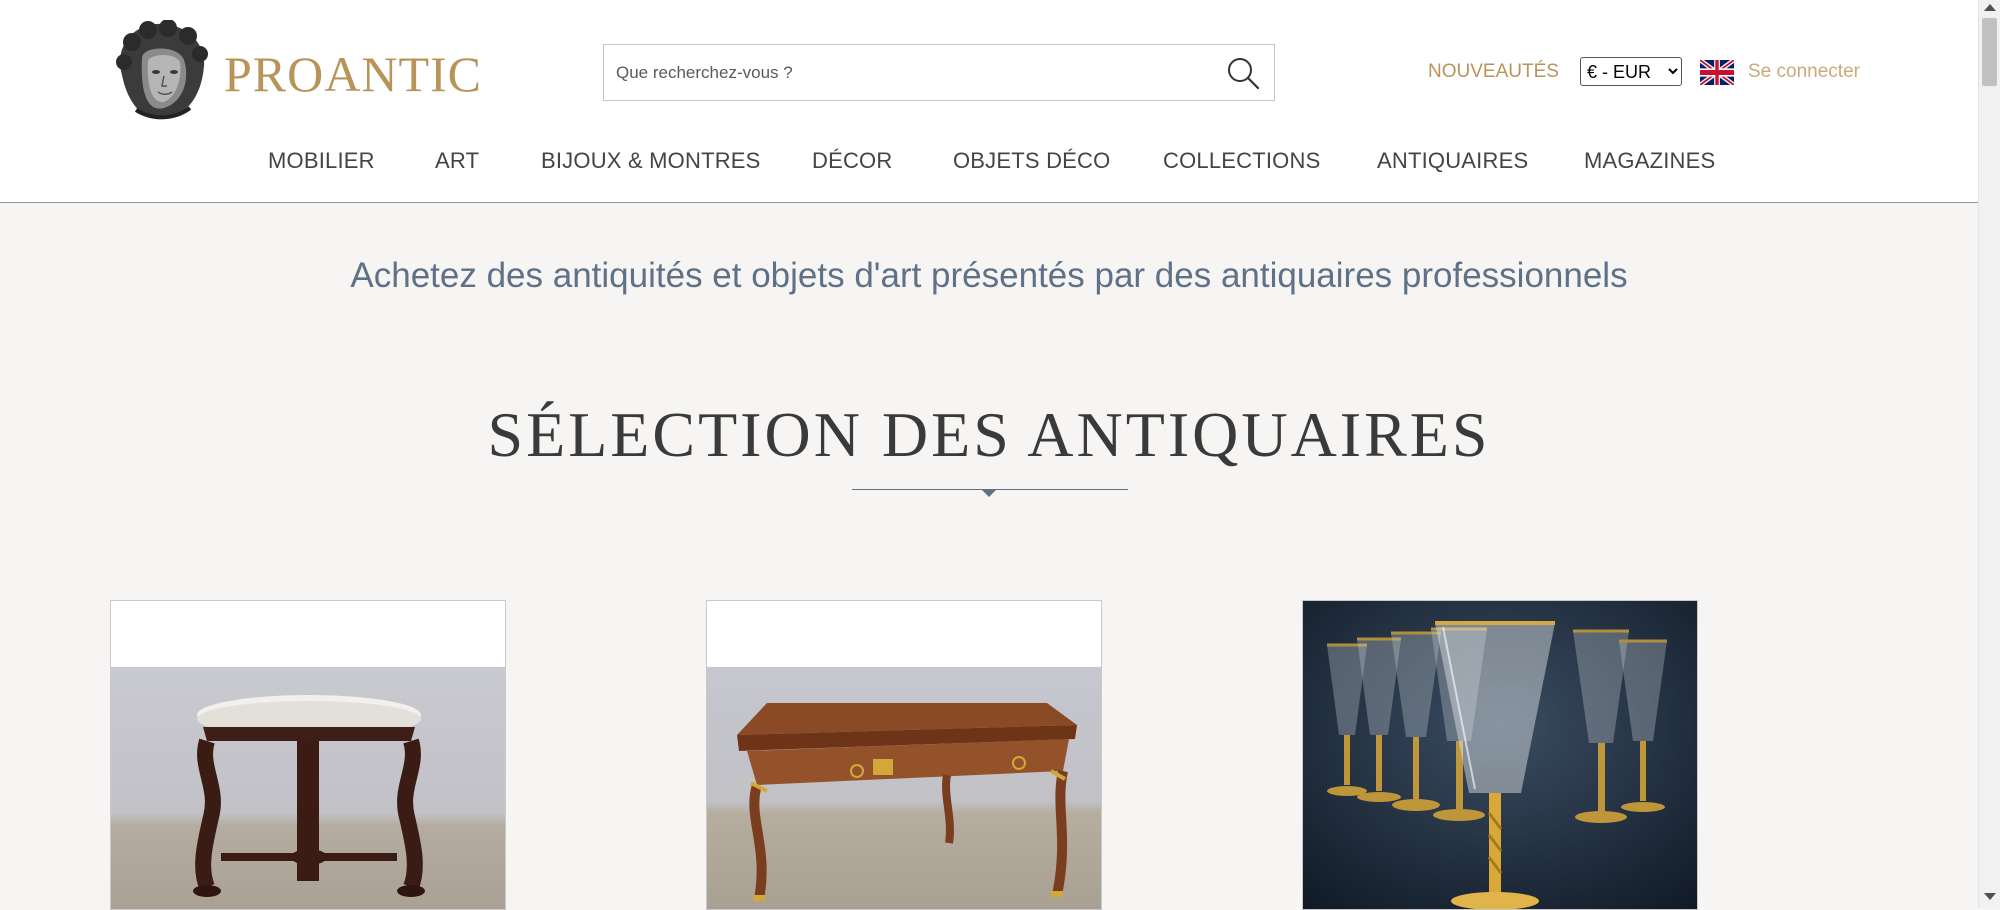  Describe the element at coordinates (1717, 72) in the screenshot. I see `uk-flag-icon` at that location.